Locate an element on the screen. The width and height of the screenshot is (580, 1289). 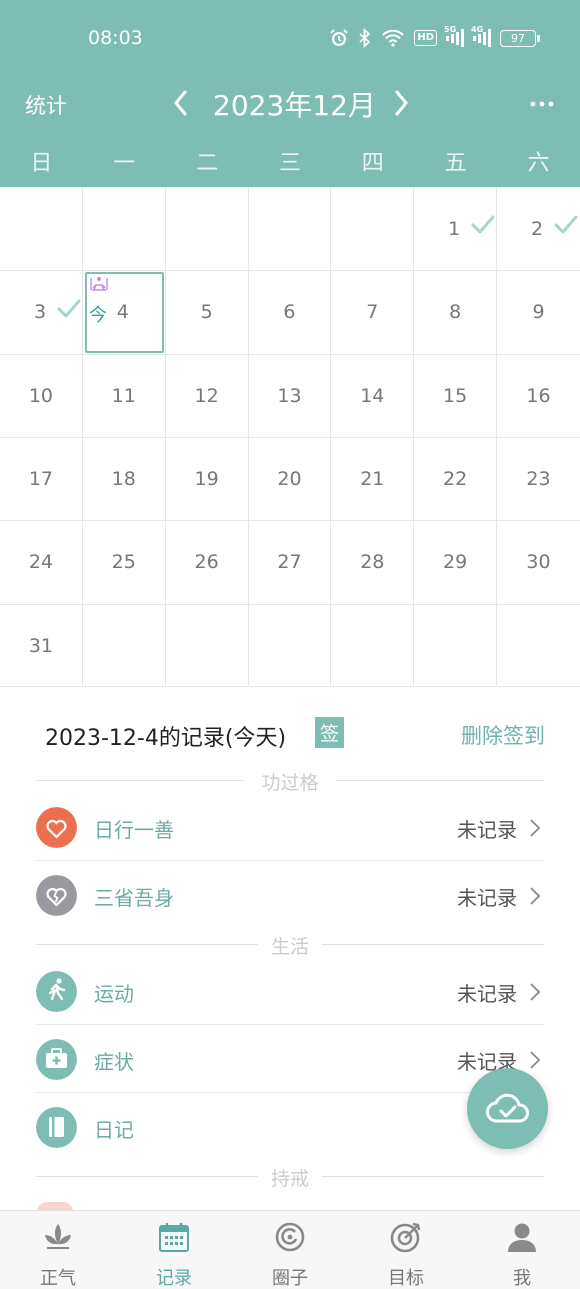
day-number: 10 is located at coordinates (41, 395).